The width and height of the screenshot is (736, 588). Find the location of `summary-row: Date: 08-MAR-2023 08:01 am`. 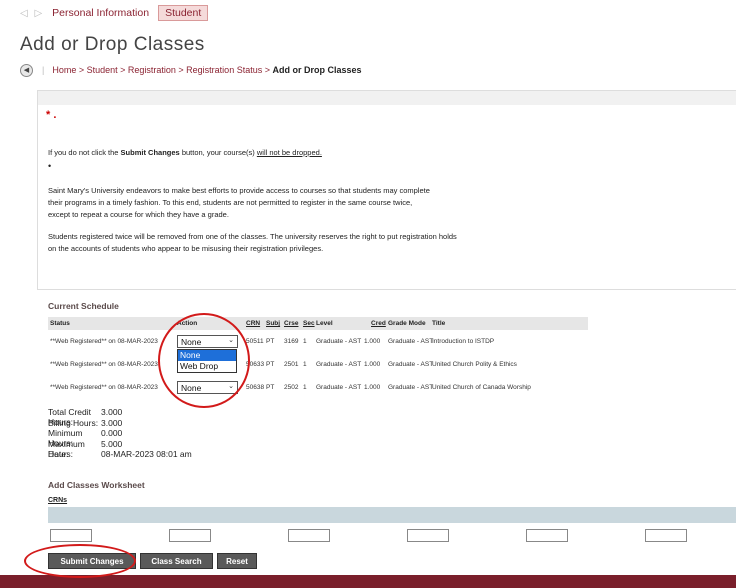

summary-row: Date: 08-MAR-2023 08:01 am is located at coordinates (120, 454).